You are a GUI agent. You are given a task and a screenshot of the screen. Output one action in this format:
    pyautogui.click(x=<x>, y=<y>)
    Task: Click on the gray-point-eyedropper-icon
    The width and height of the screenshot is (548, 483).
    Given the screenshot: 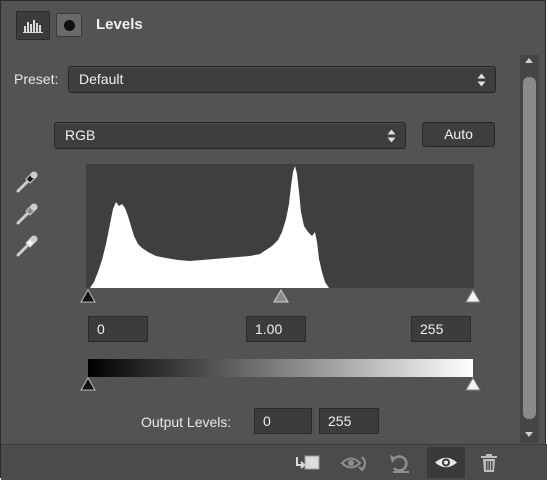 What is the action you would take?
    pyautogui.click(x=27, y=214)
    